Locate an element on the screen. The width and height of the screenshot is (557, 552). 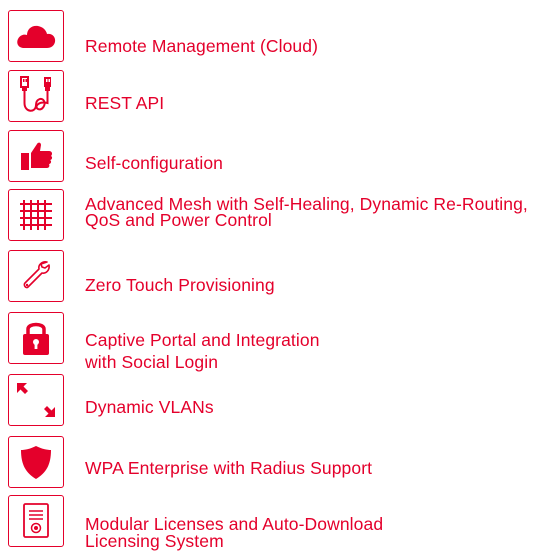
mesh-grid-icon is located at coordinates (36, 215).